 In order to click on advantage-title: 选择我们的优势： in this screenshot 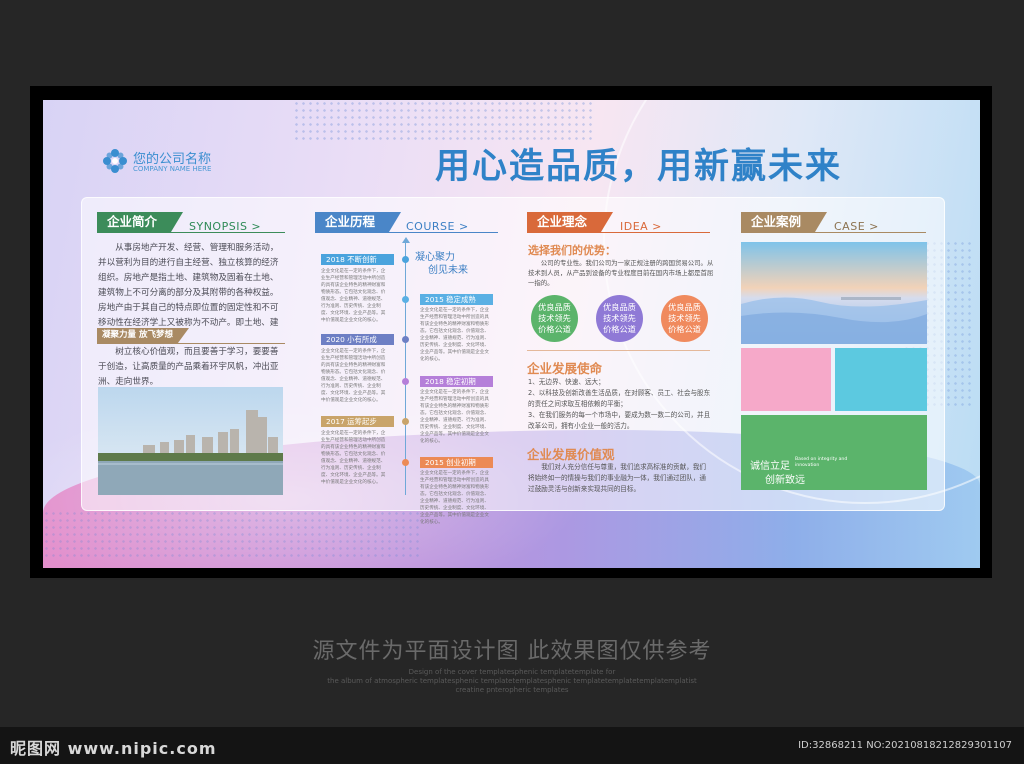, I will do `click(572, 250)`.